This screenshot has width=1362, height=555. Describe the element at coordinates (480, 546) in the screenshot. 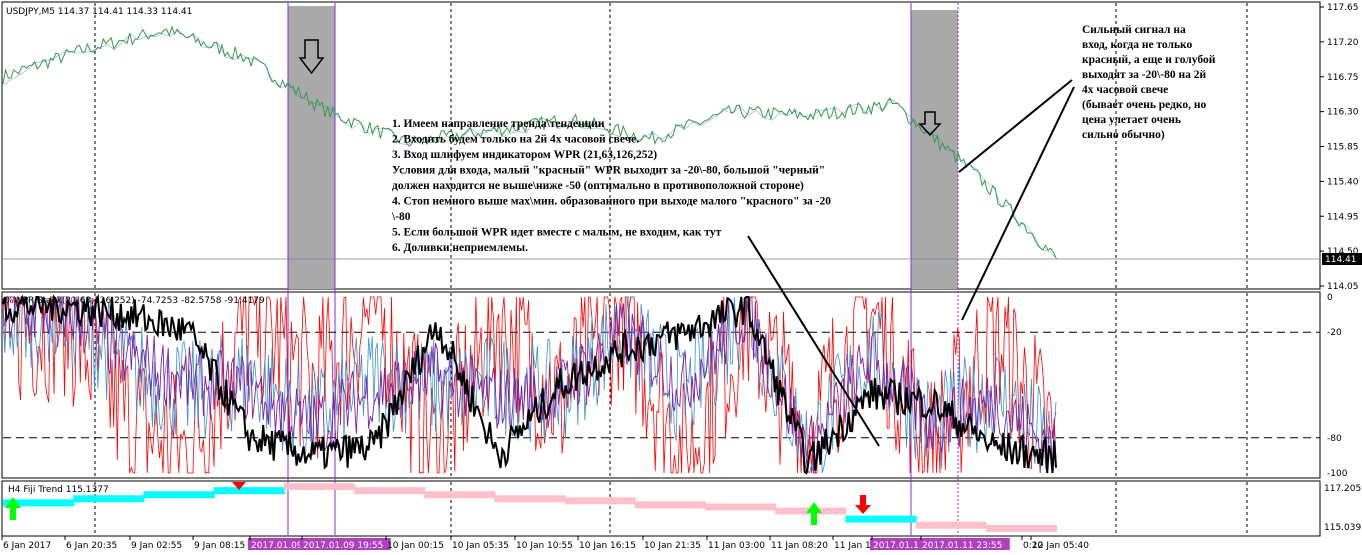

I see `time-tick-label: 10 Jan 05:35` at that location.